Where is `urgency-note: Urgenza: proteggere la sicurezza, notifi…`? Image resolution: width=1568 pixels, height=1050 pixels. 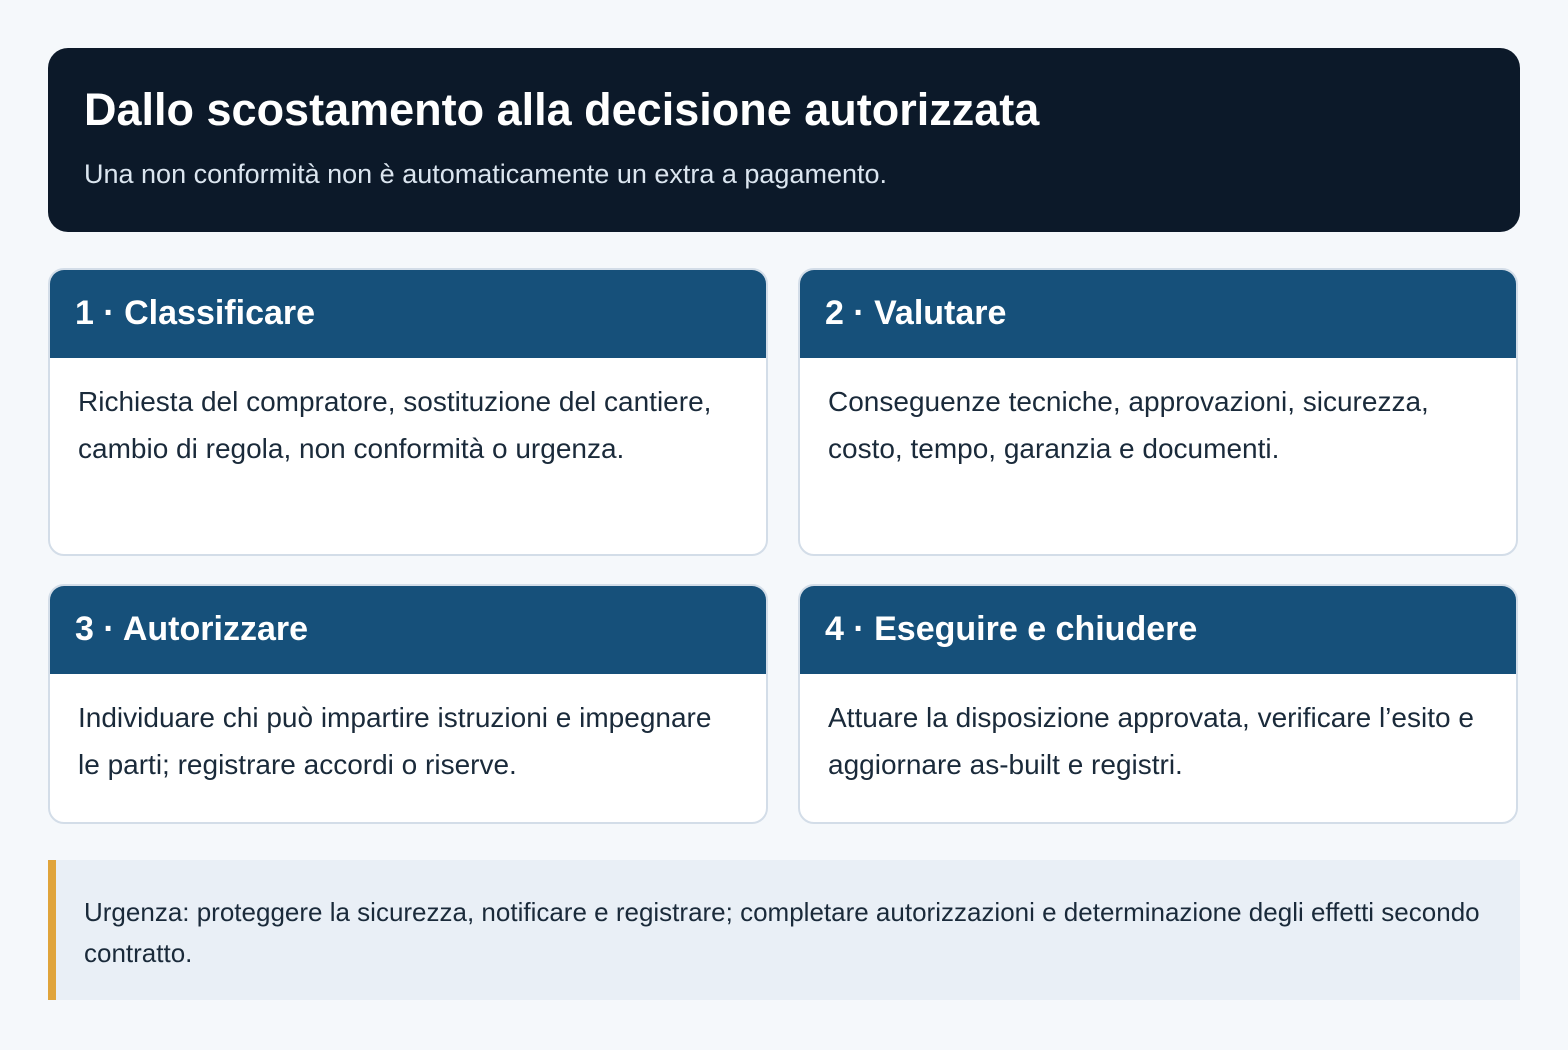 urgency-note: Urgenza: proteggere la sicurezza, notifi… is located at coordinates (784, 930).